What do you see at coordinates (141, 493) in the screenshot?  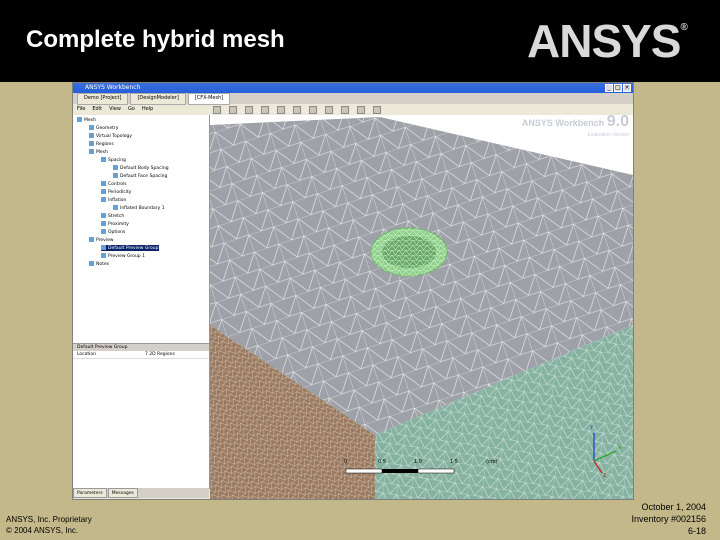 I see `bottom-tabs: Parameters Messages` at bounding box center [141, 493].